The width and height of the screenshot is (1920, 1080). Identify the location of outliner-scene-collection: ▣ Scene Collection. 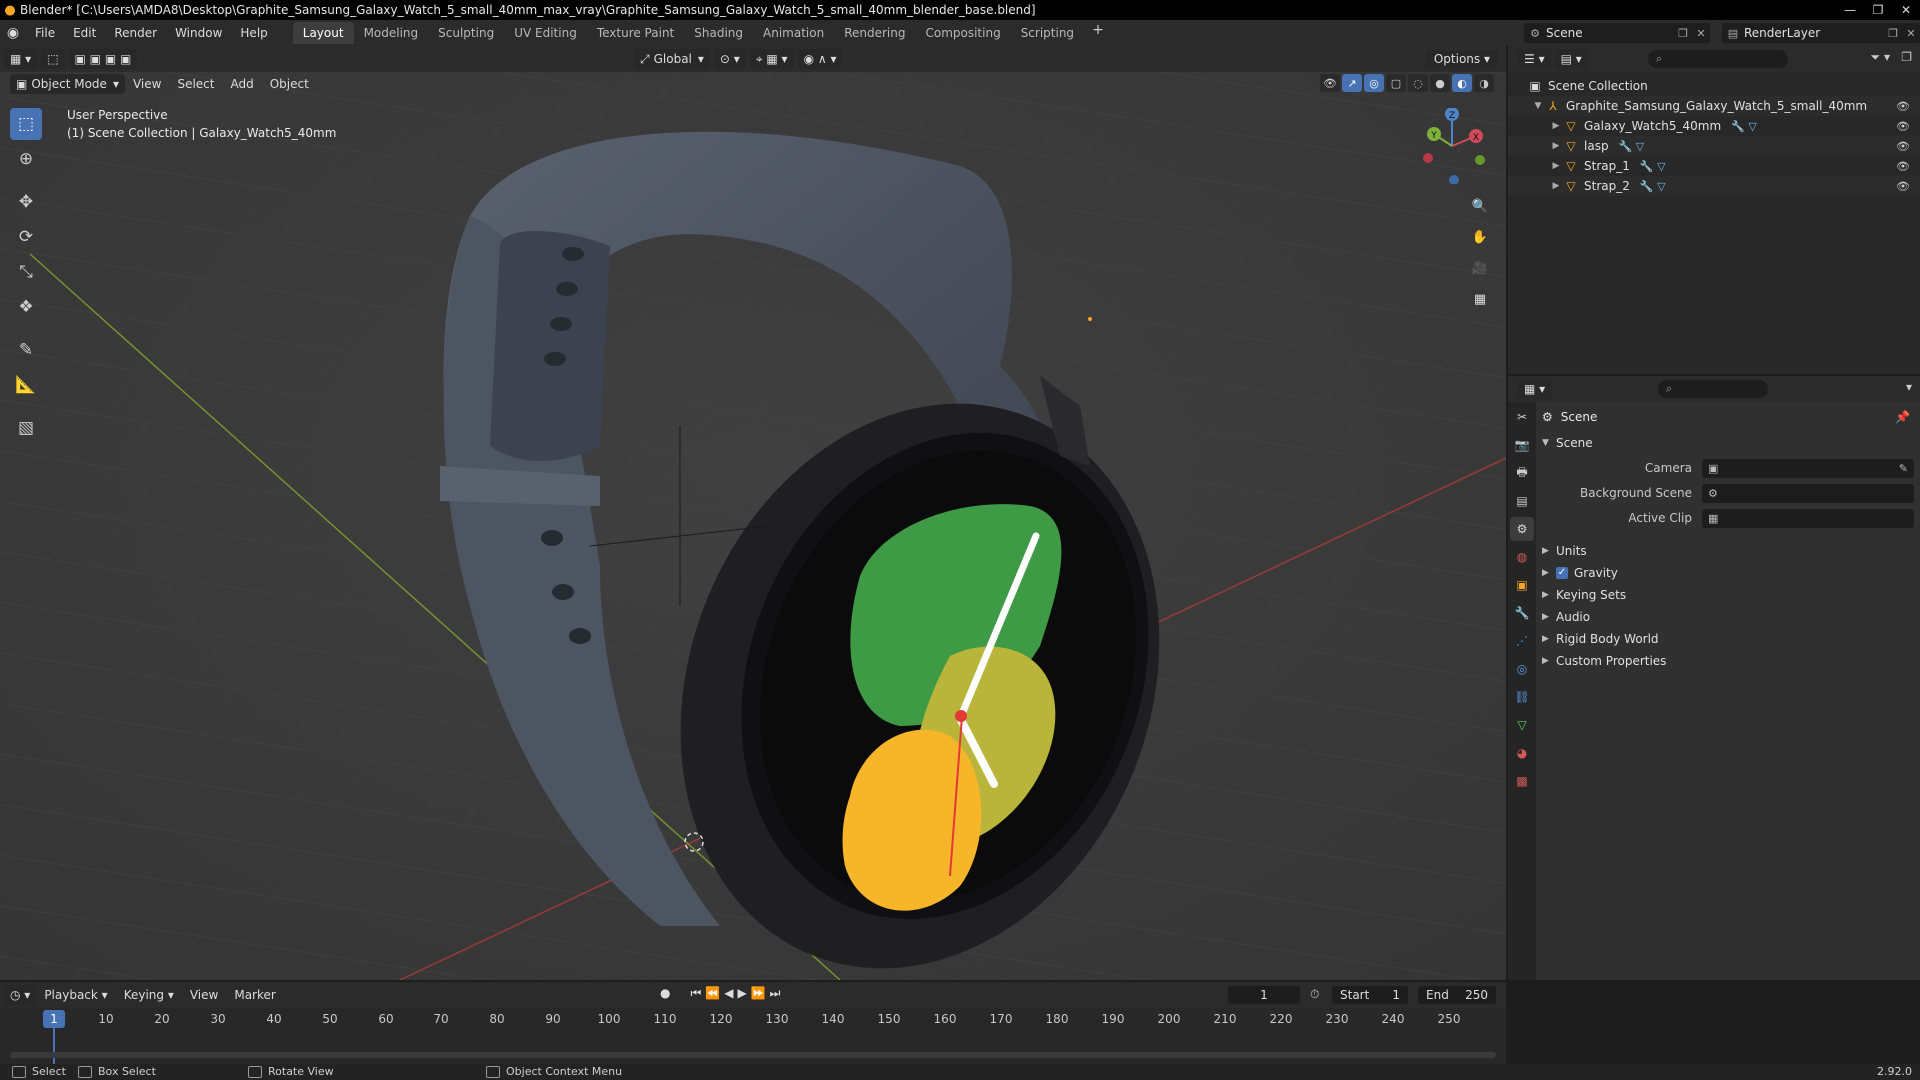
(1714, 86).